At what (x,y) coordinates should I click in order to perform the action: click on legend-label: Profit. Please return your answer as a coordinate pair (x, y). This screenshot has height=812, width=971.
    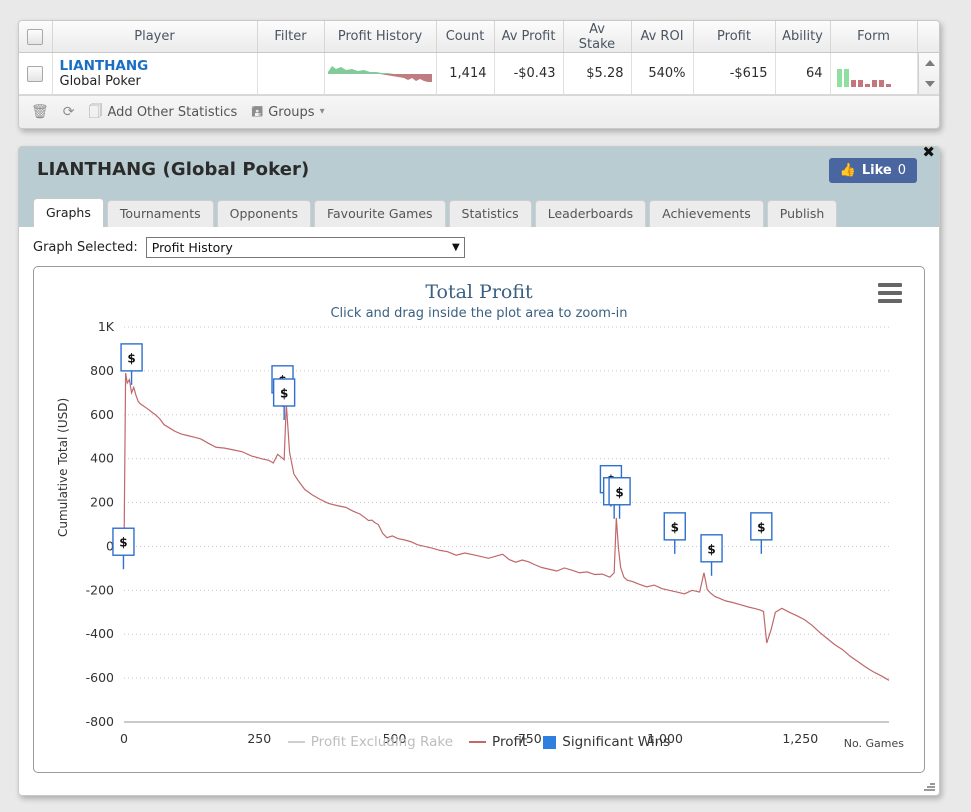
    Looking at the image, I should click on (510, 742).